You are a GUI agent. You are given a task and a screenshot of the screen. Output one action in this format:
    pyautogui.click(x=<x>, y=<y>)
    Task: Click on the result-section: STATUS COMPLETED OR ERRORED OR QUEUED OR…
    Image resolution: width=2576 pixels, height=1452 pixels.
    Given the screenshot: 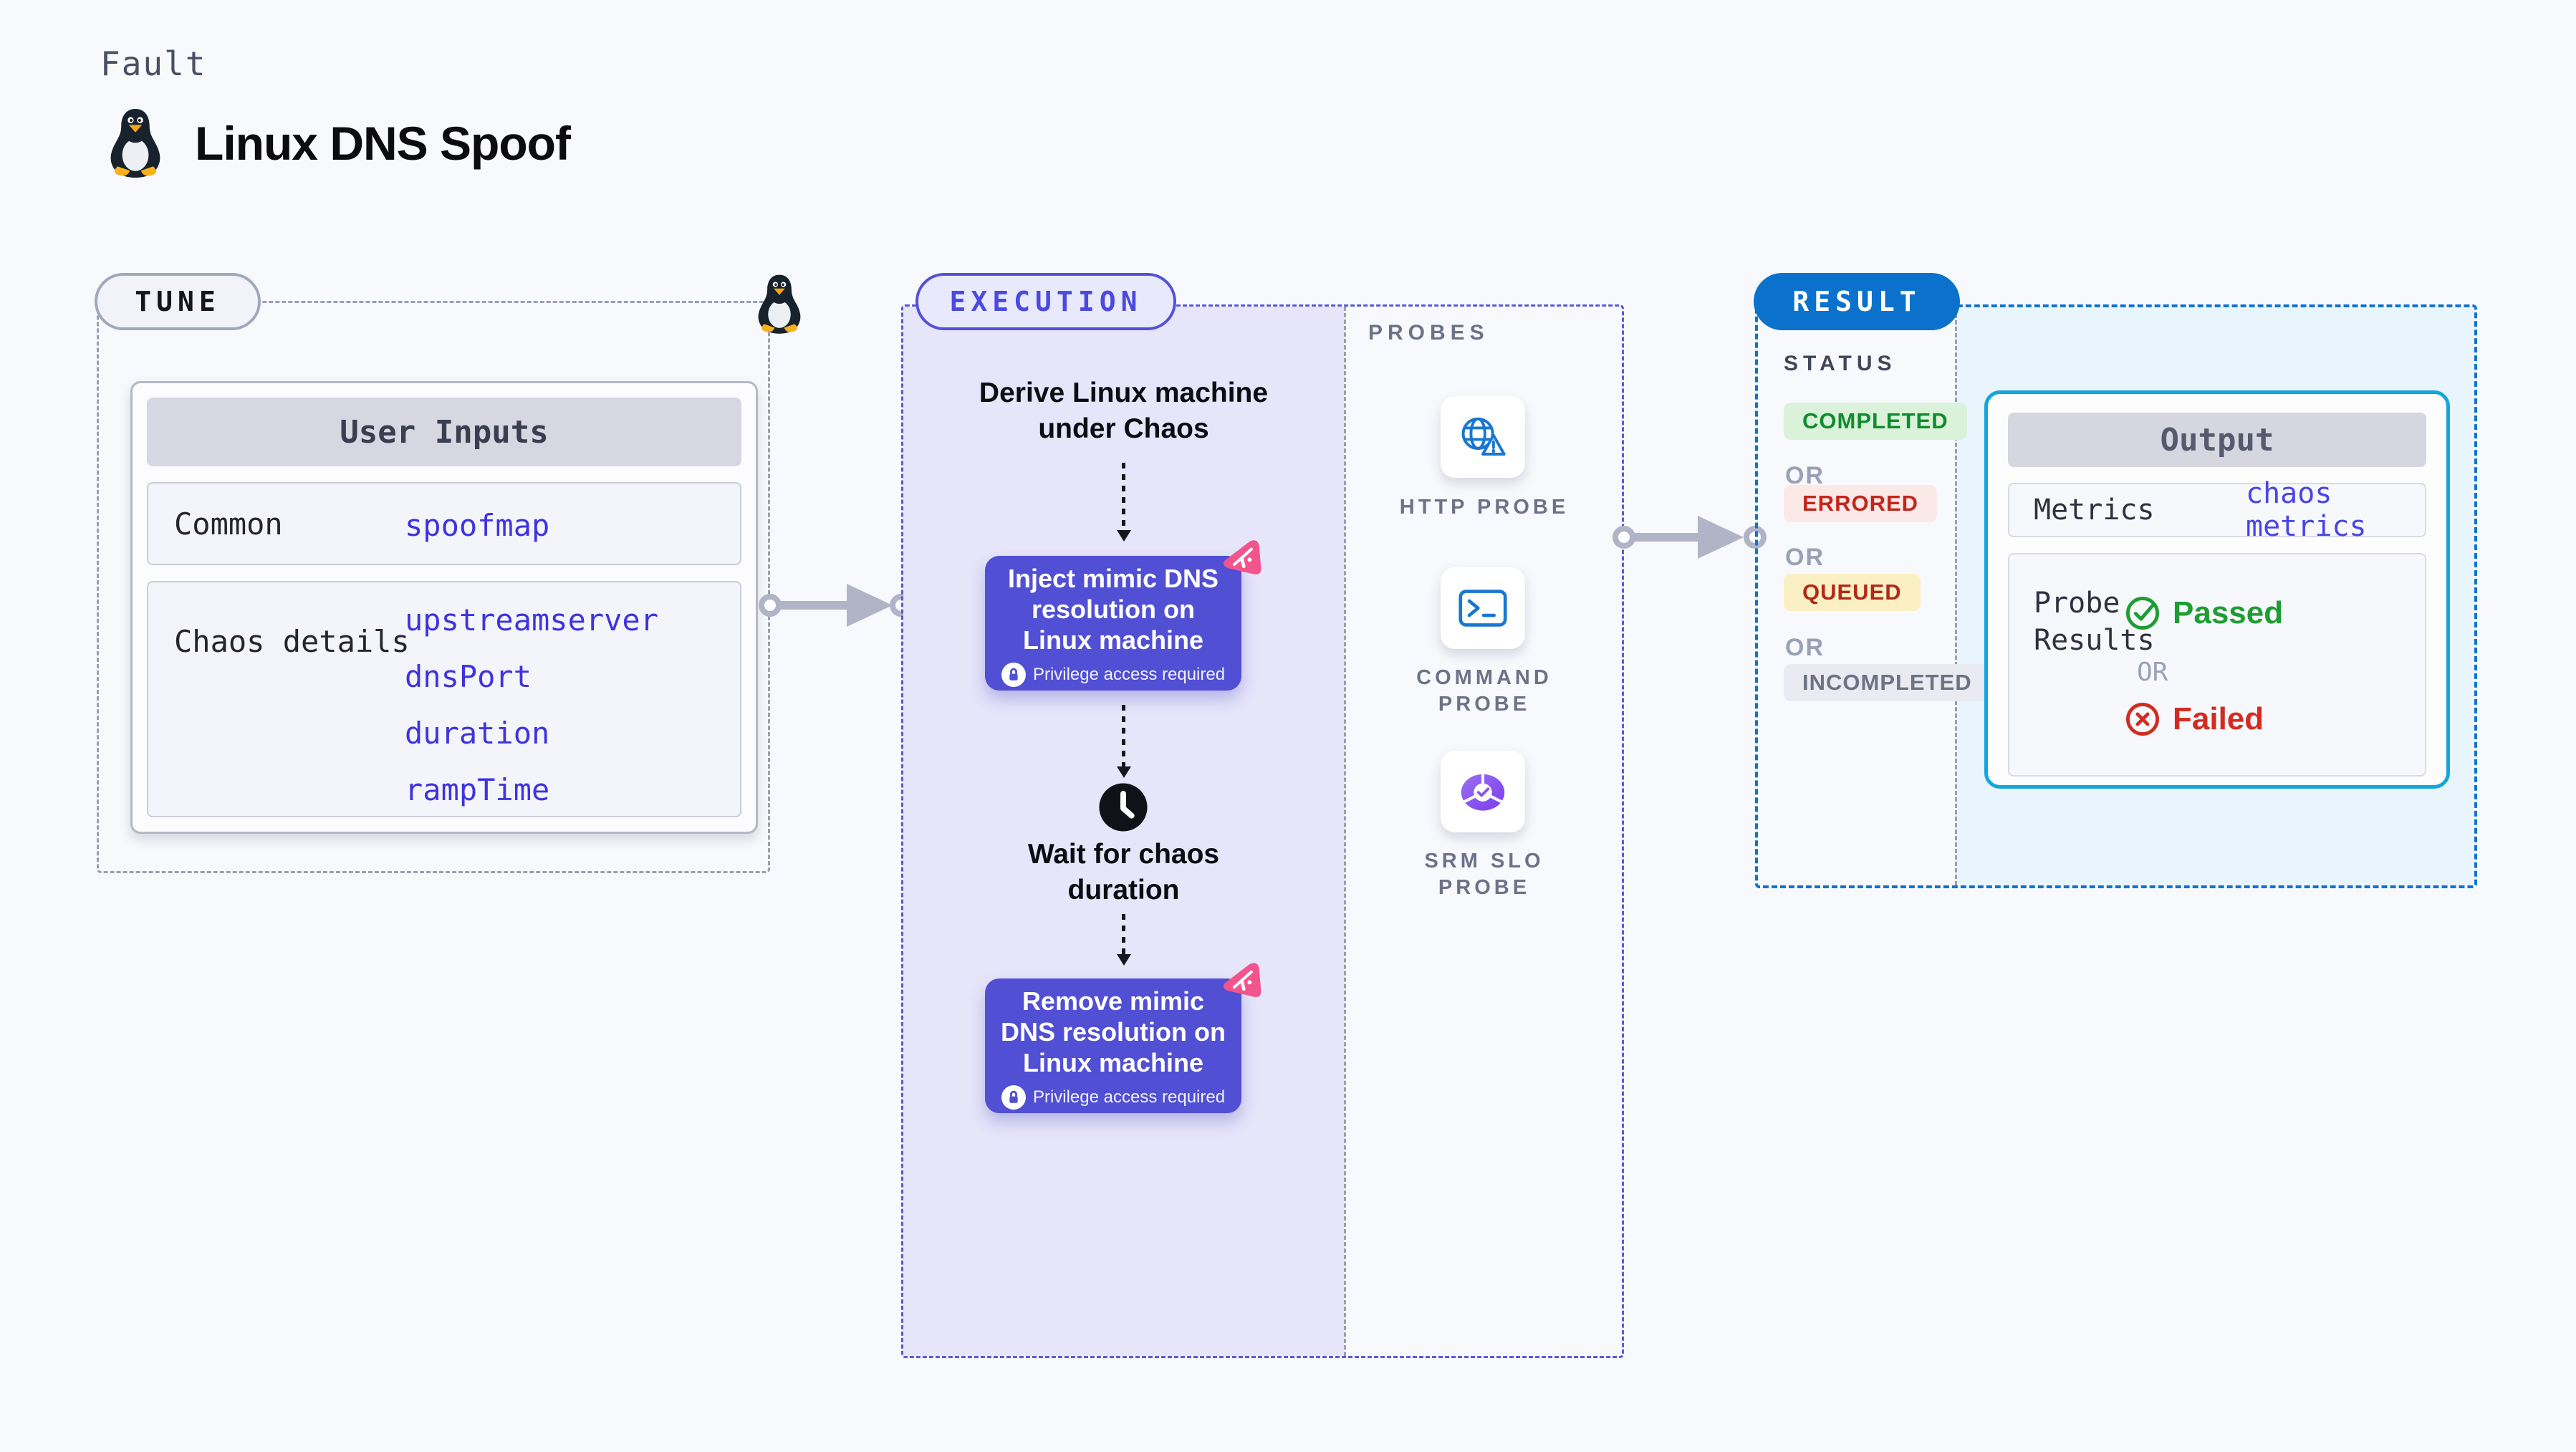 What is the action you would take?
    pyautogui.click(x=2116, y=596)
    